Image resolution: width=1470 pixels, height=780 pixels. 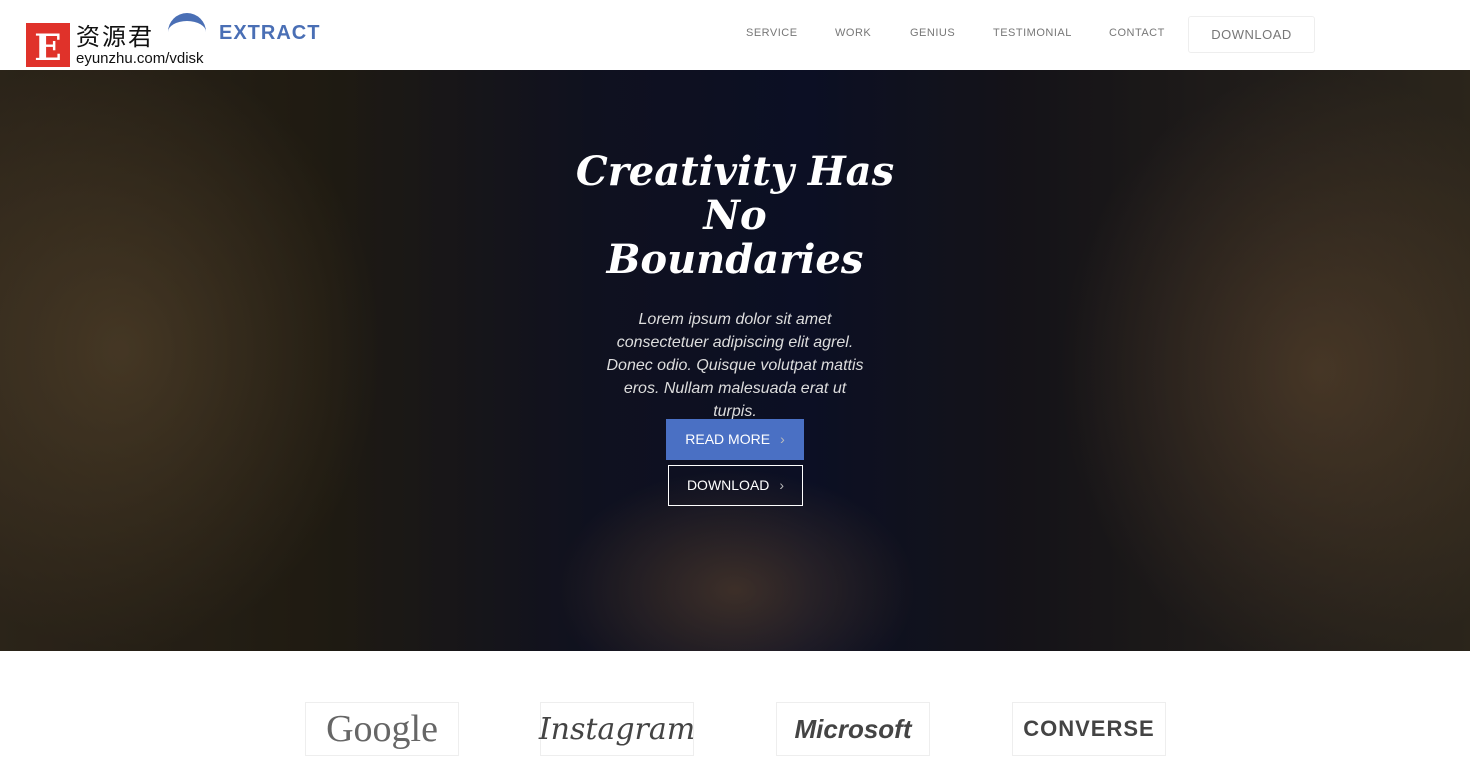 I want to click on hero-title-line: Boundaries, so click(x=735, y=259).